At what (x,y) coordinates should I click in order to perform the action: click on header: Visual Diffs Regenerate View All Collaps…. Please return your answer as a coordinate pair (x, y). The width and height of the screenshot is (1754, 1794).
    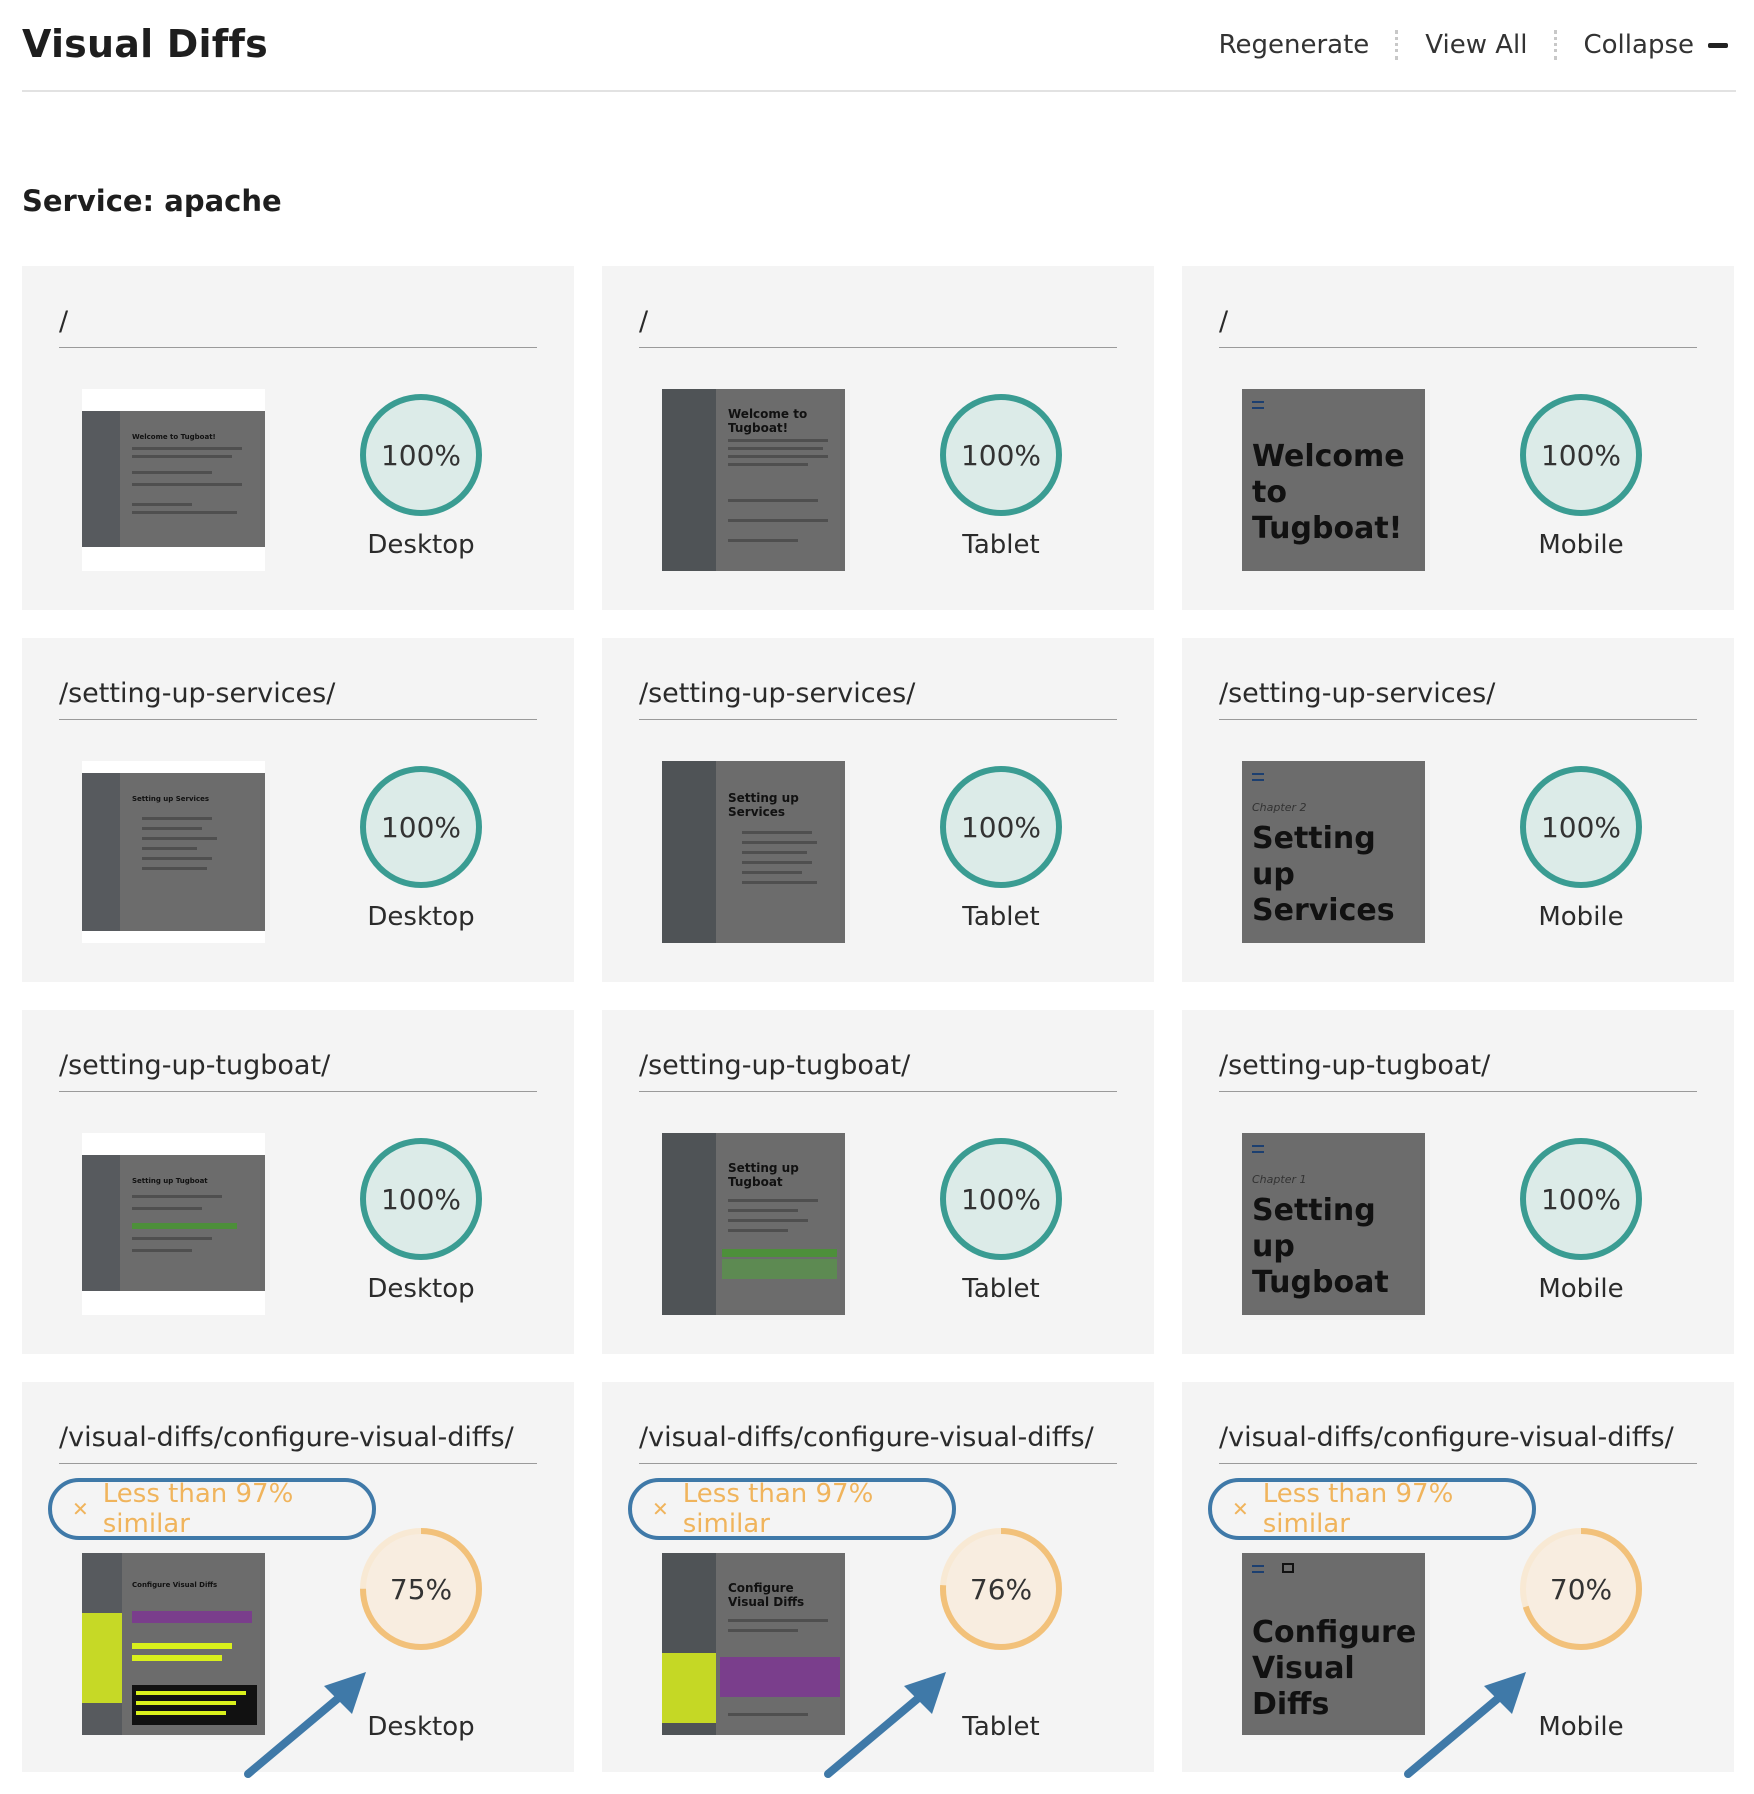
    Looking at the image, I should click on (879, 46).